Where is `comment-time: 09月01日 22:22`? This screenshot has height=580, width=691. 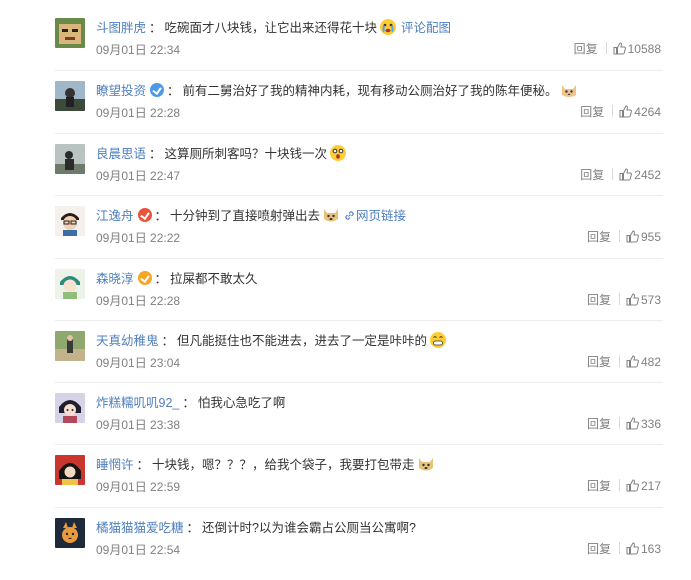
comment-time: 09月01日 22:22 is located at coordinates (138, 238).